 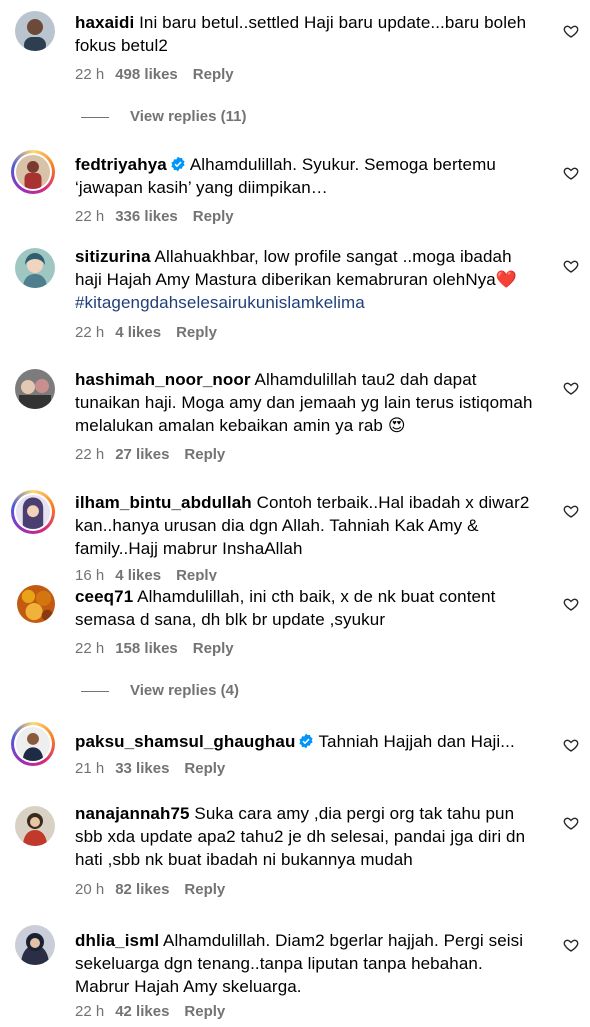 I want to click on likes-count: 498 likes, so click(x=146, y=74).